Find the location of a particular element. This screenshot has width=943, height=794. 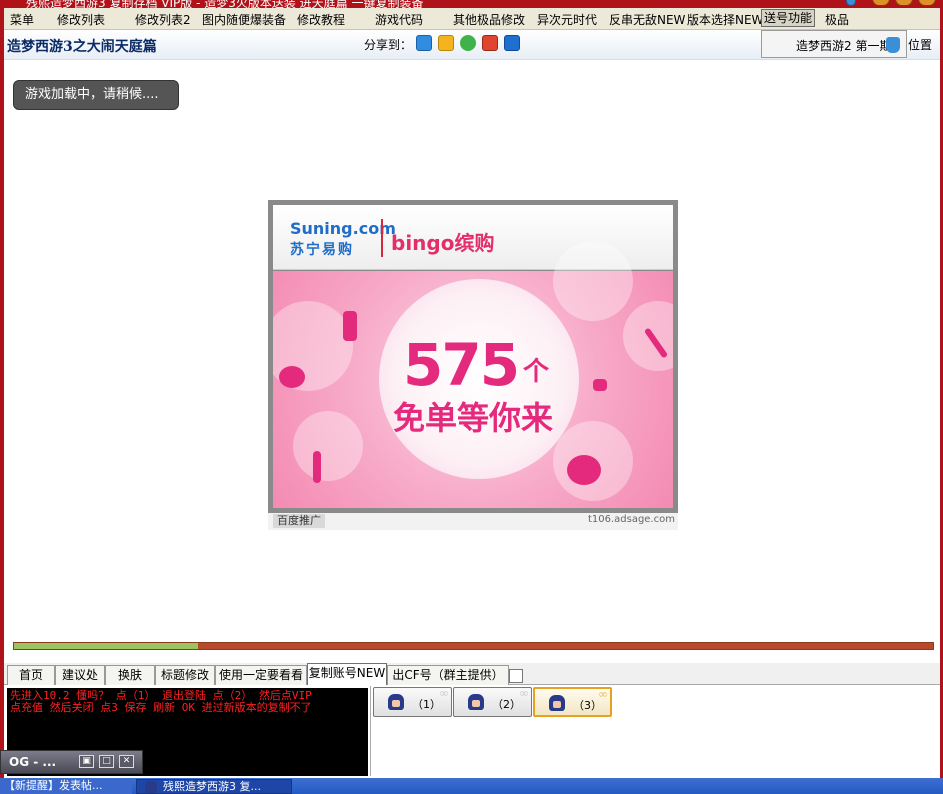

ad-domain: t106.adsage.com is located at coordinates (631, 519).